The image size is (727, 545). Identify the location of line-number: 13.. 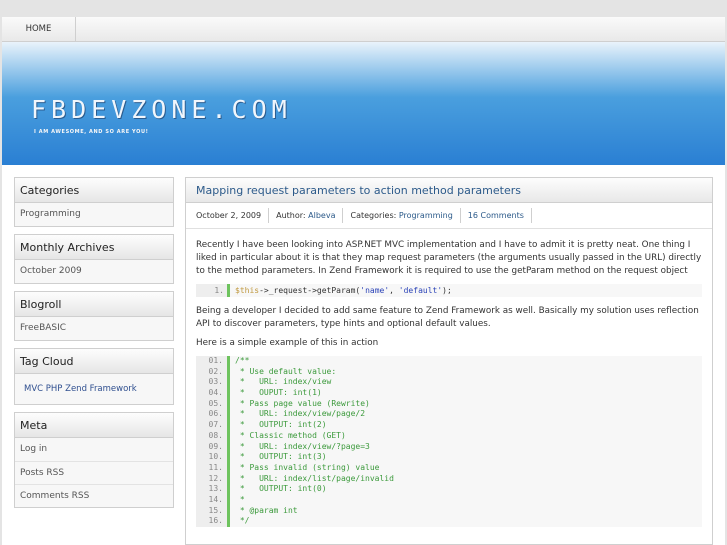
(213, 489).